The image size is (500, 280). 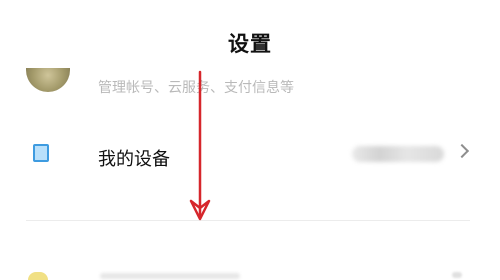 What do you see at coordinates (248, 220) in the screenshot?
I see `section-divider` at bounding box center [248, 220].